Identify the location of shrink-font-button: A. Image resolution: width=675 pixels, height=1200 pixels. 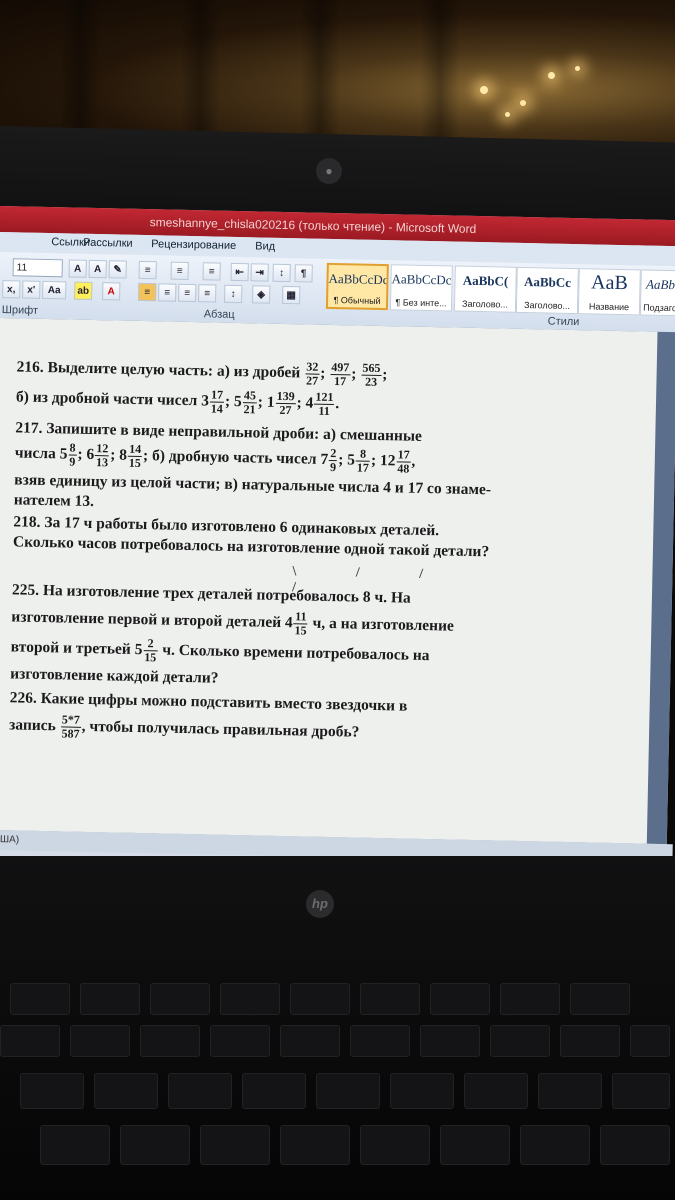
(97, 269).